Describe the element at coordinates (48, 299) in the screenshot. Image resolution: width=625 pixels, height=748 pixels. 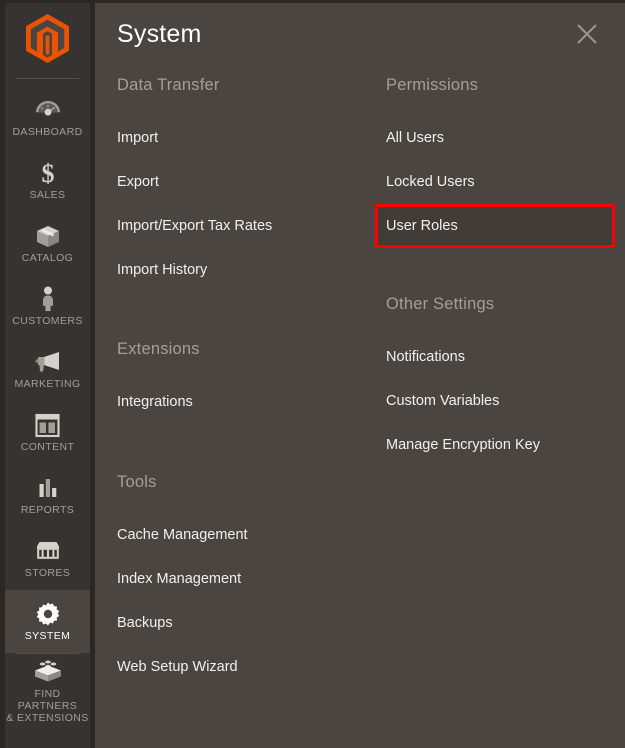
I see `person-icon` at that location.